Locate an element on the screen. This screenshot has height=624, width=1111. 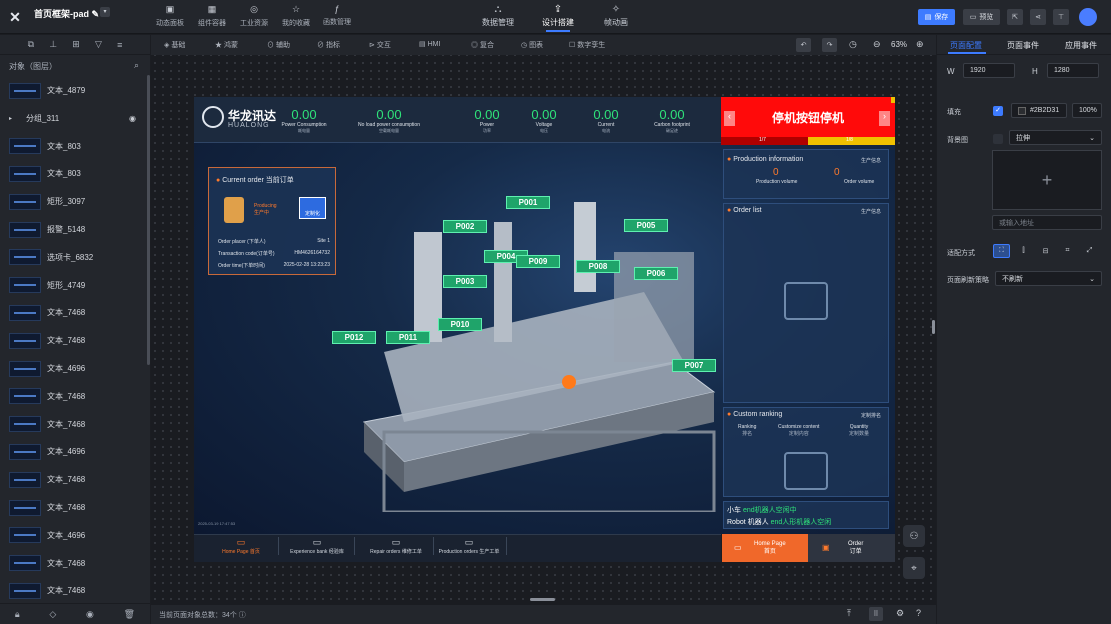
nav-industrial-resources: ◎ 工业资源 is located at coordinates (254, 16).